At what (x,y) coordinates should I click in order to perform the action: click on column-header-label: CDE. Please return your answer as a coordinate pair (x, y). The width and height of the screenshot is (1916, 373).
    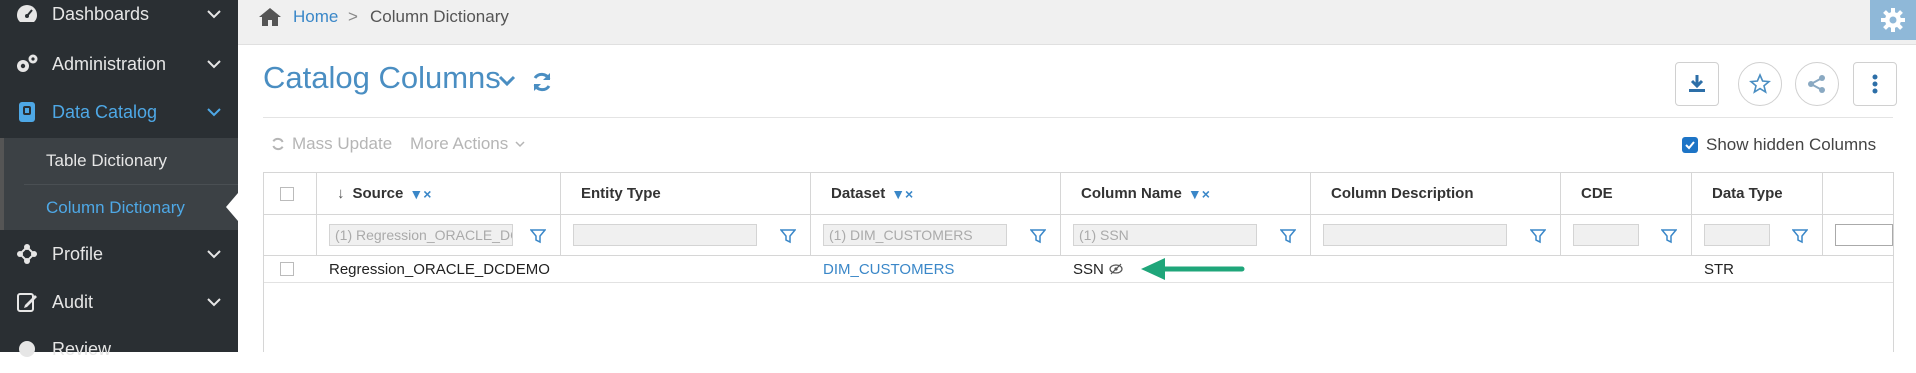
    Looking at the image, I should click on (1597, 193).